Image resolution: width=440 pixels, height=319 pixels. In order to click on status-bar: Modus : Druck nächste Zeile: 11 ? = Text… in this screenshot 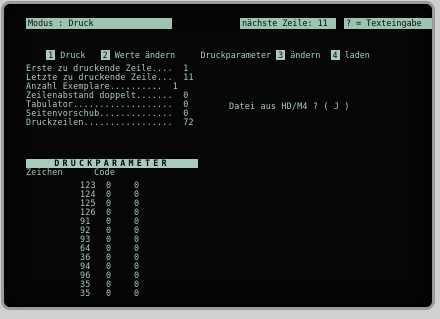, I will do `click(229, 23)`.